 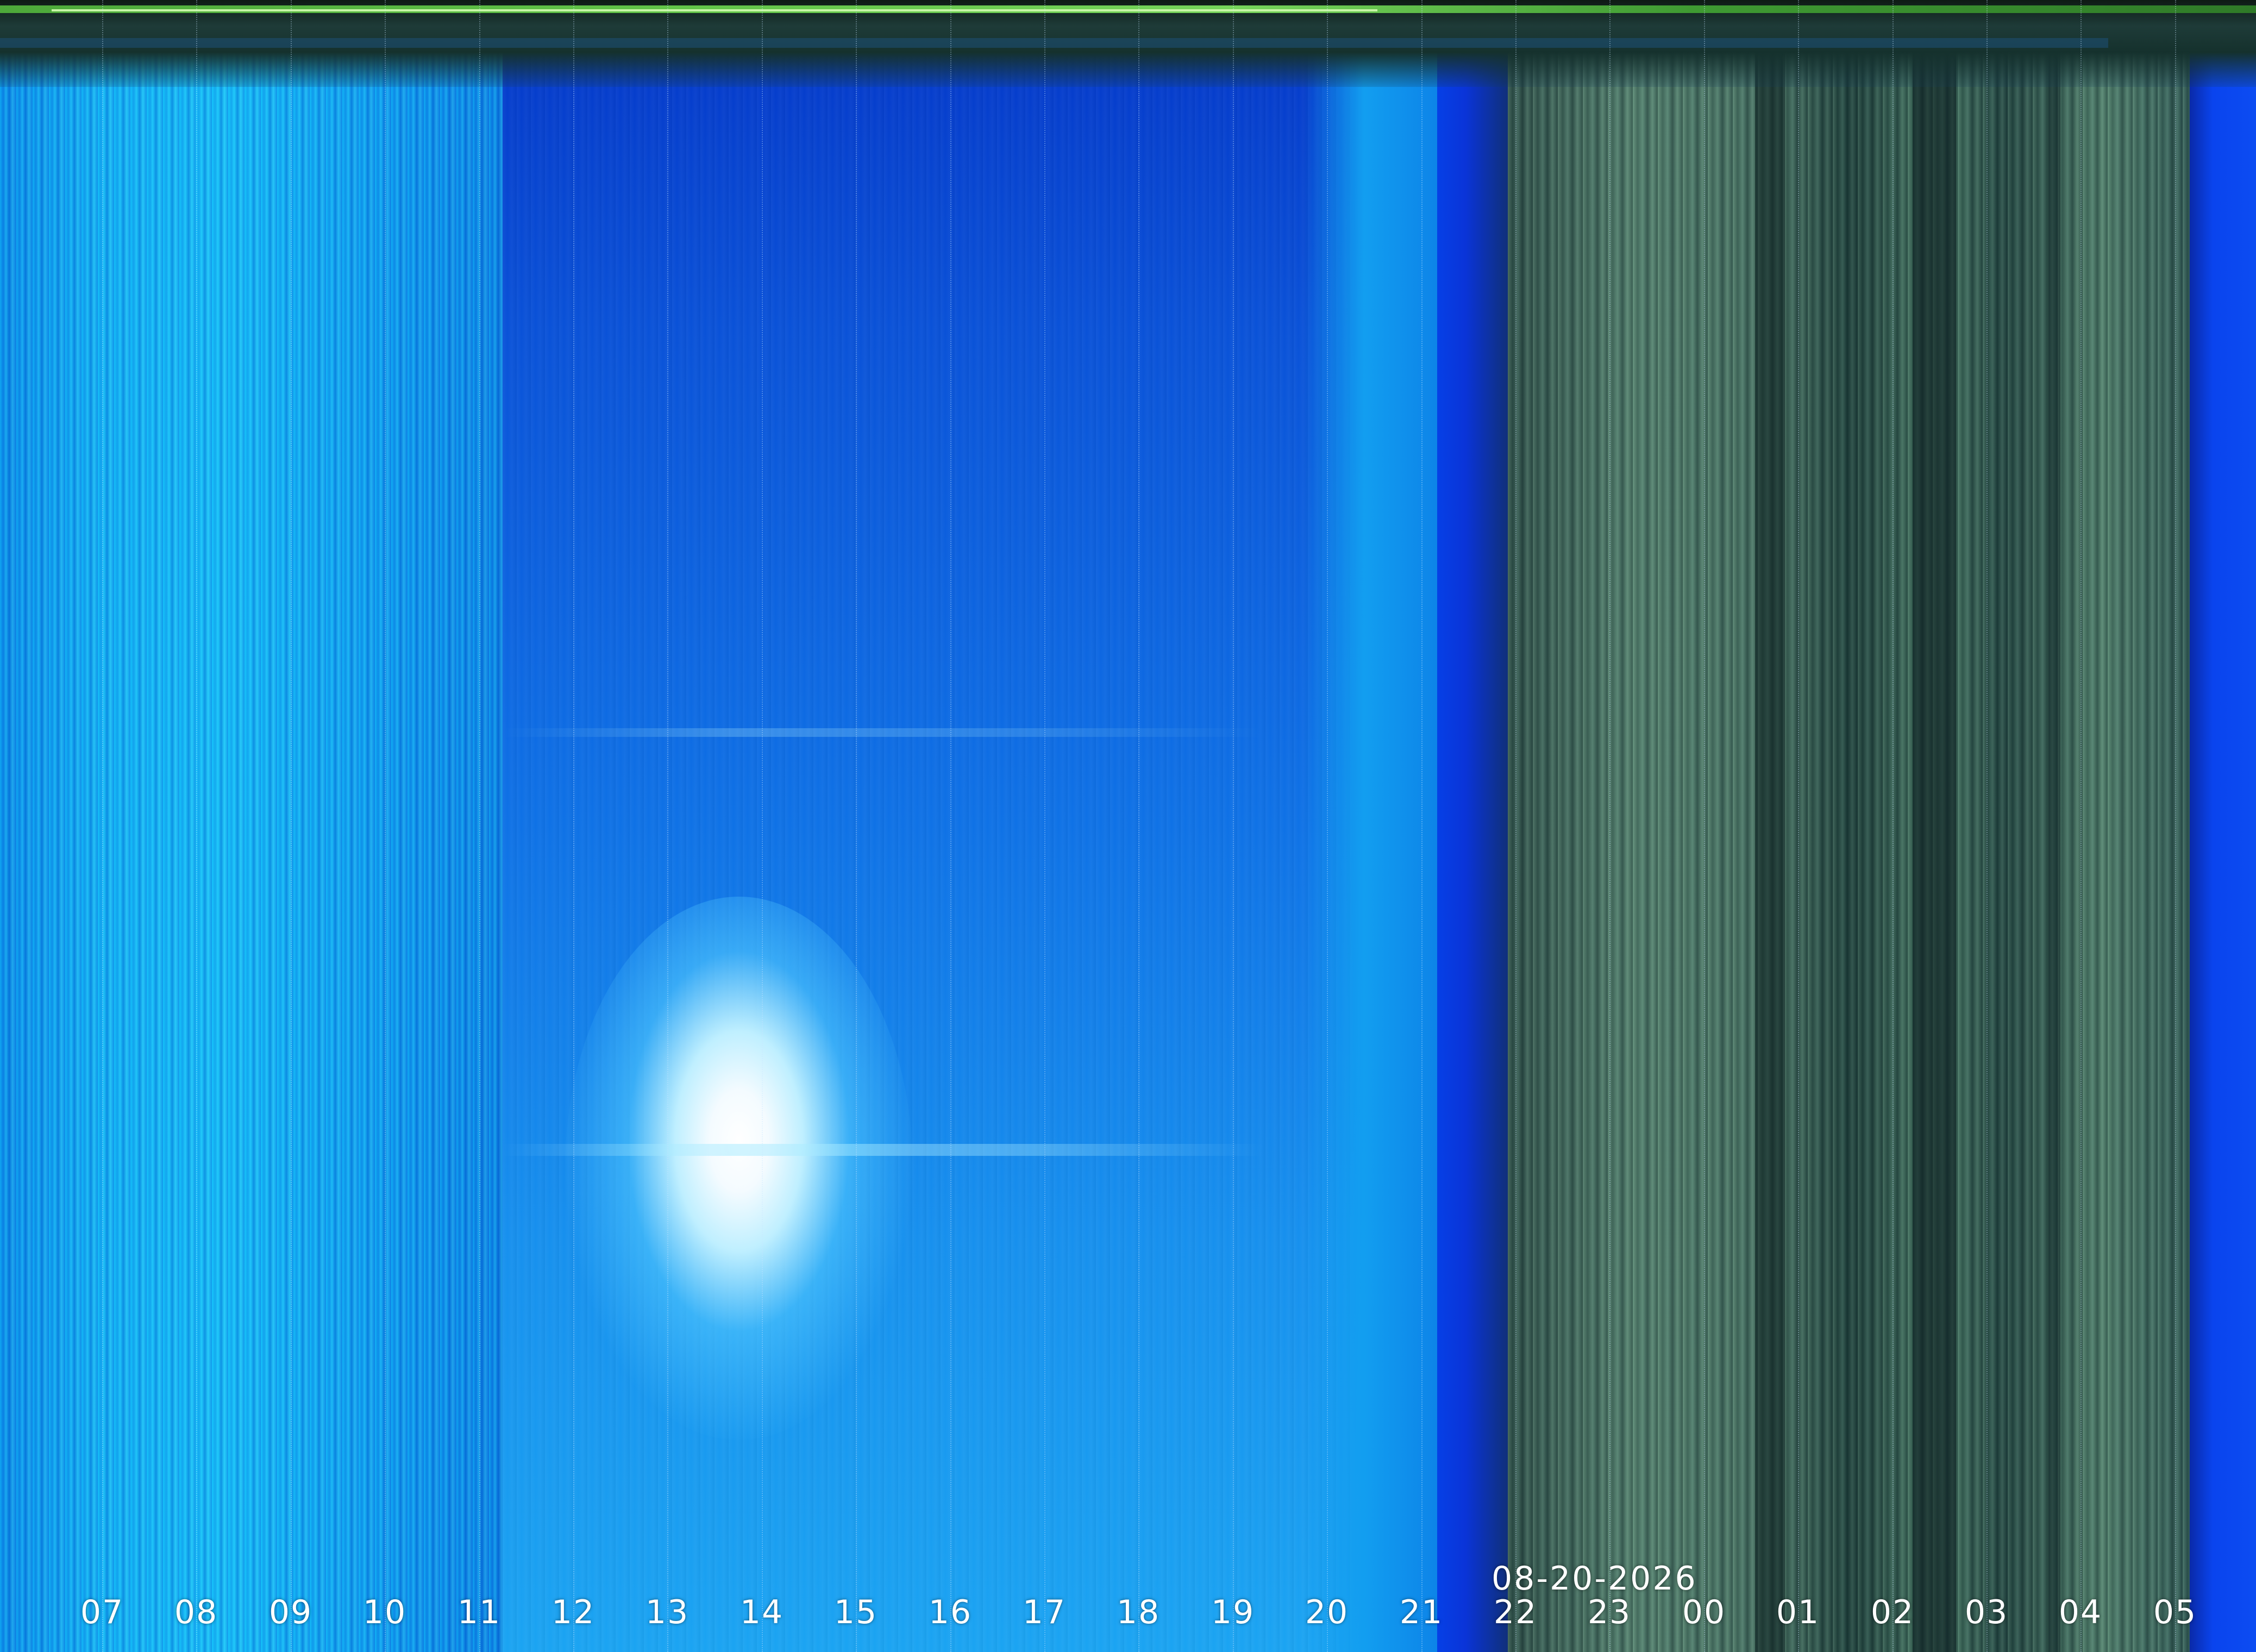 I want to click on hour-label: 10, so click(x=384, y=1612).